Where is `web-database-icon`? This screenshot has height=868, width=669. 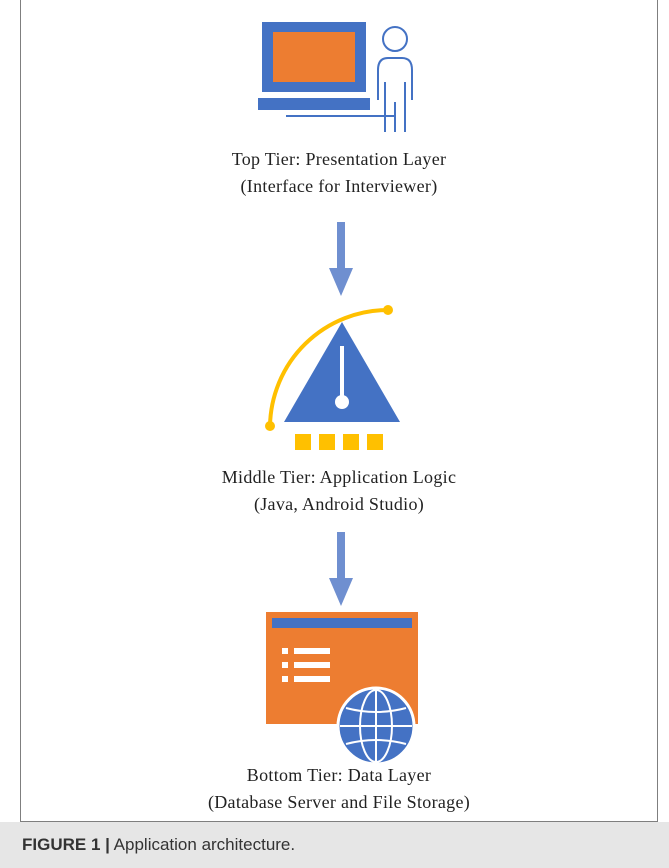
web-database-icon is located at coordinates (342, 689).